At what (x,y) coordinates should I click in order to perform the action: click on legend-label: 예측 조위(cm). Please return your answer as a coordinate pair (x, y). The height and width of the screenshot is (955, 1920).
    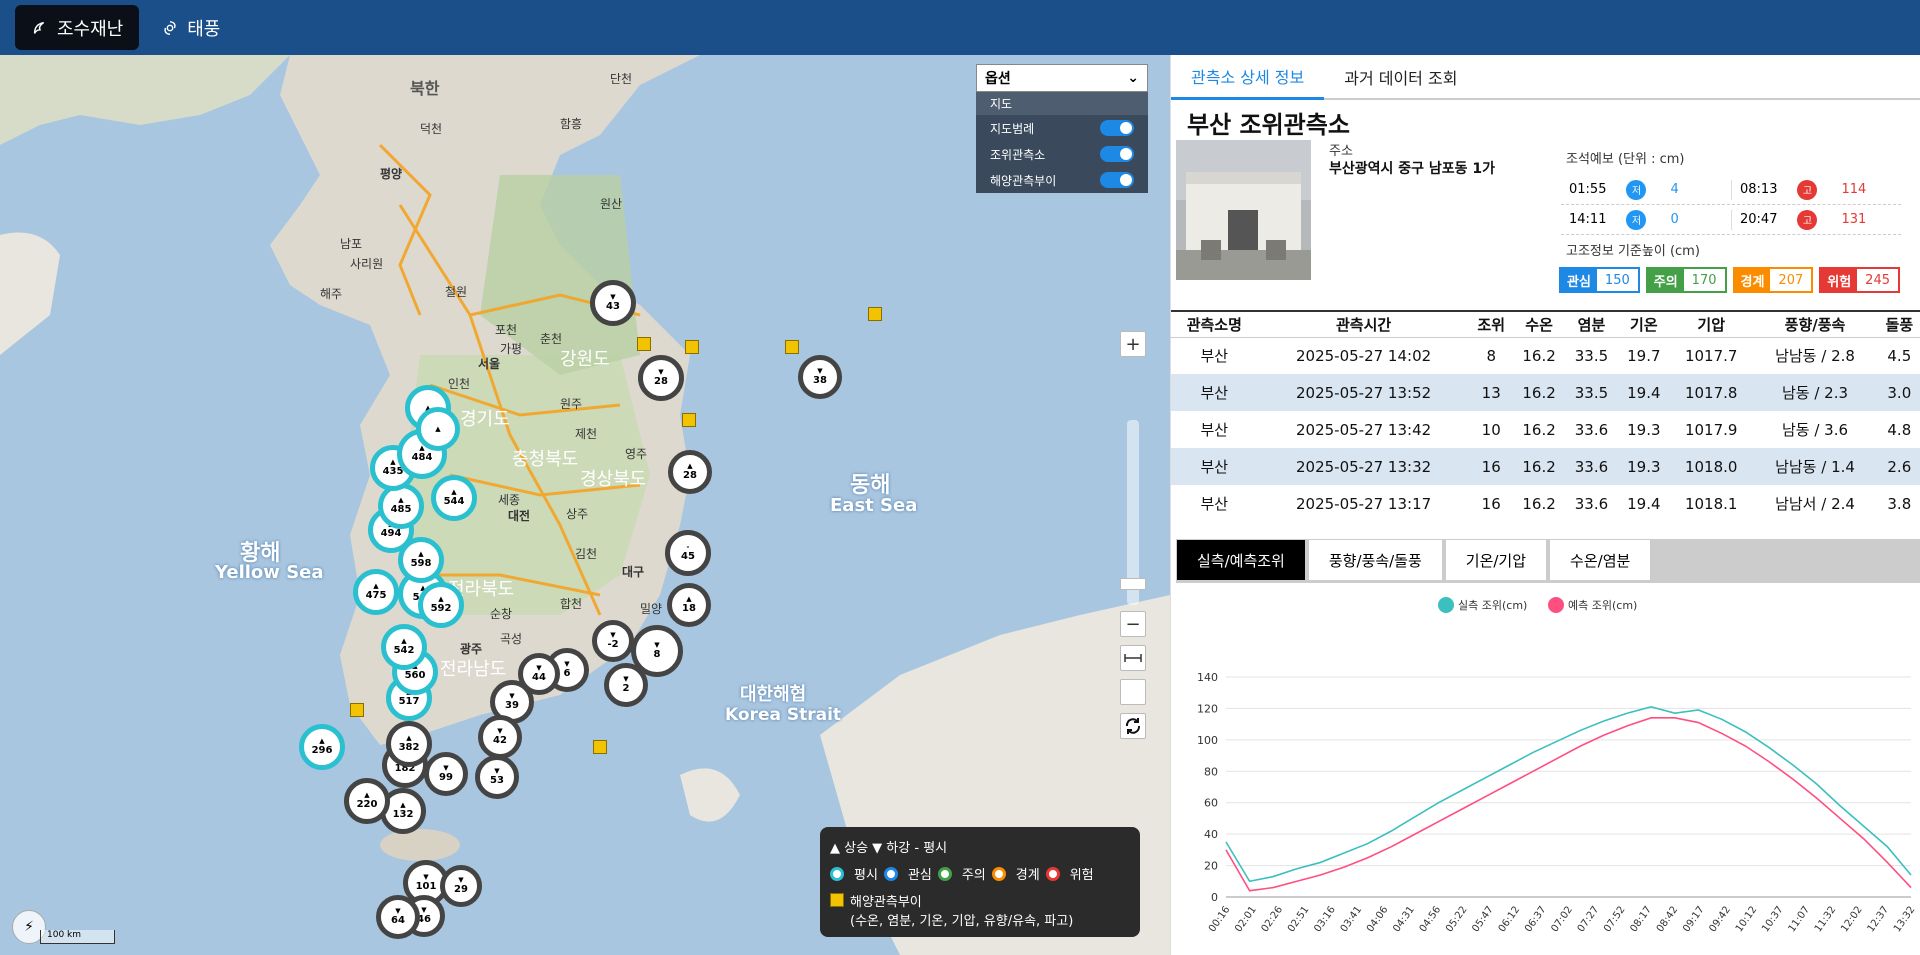
    Looking at the image, I should click on (1602, 605).